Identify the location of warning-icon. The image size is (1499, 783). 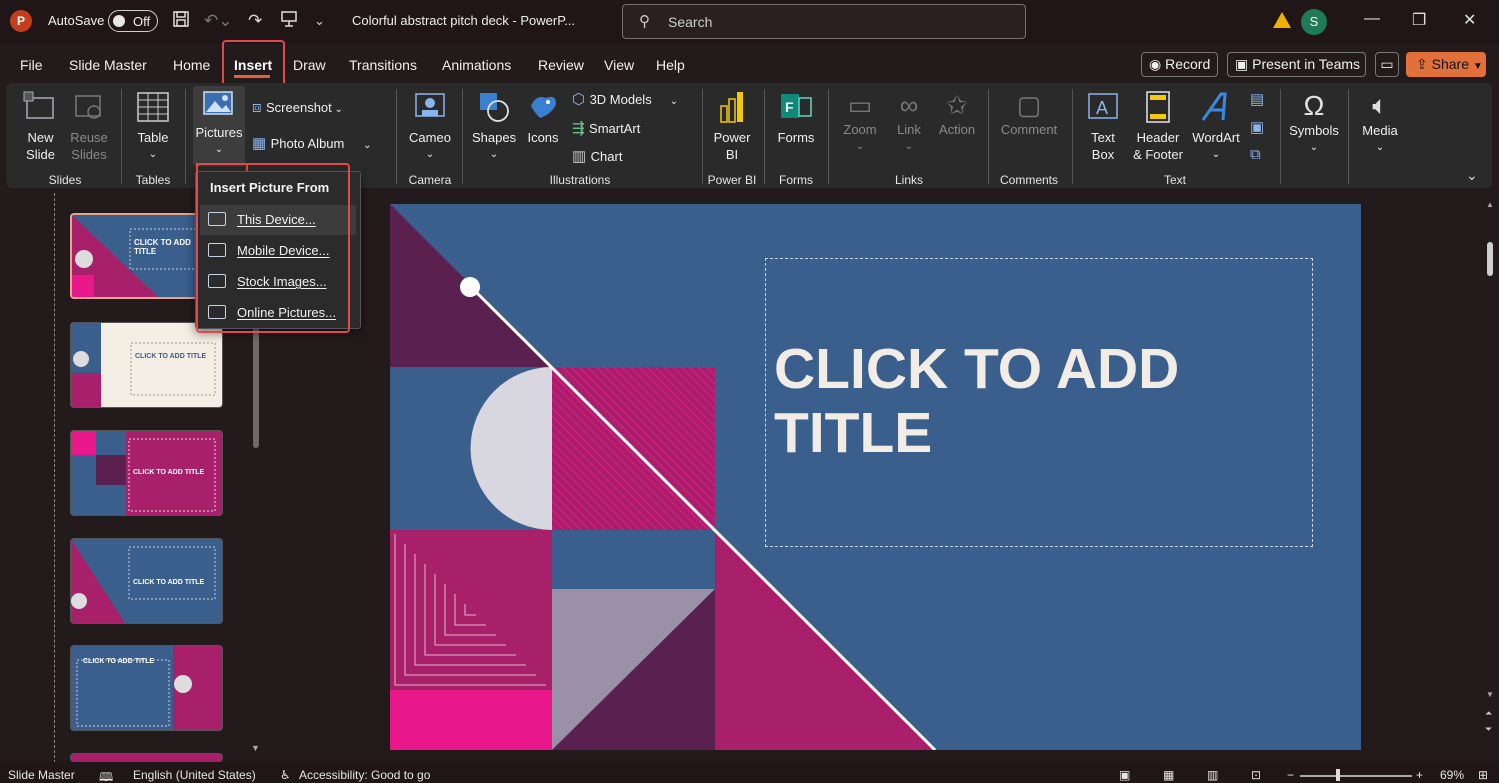
(1282, 20).